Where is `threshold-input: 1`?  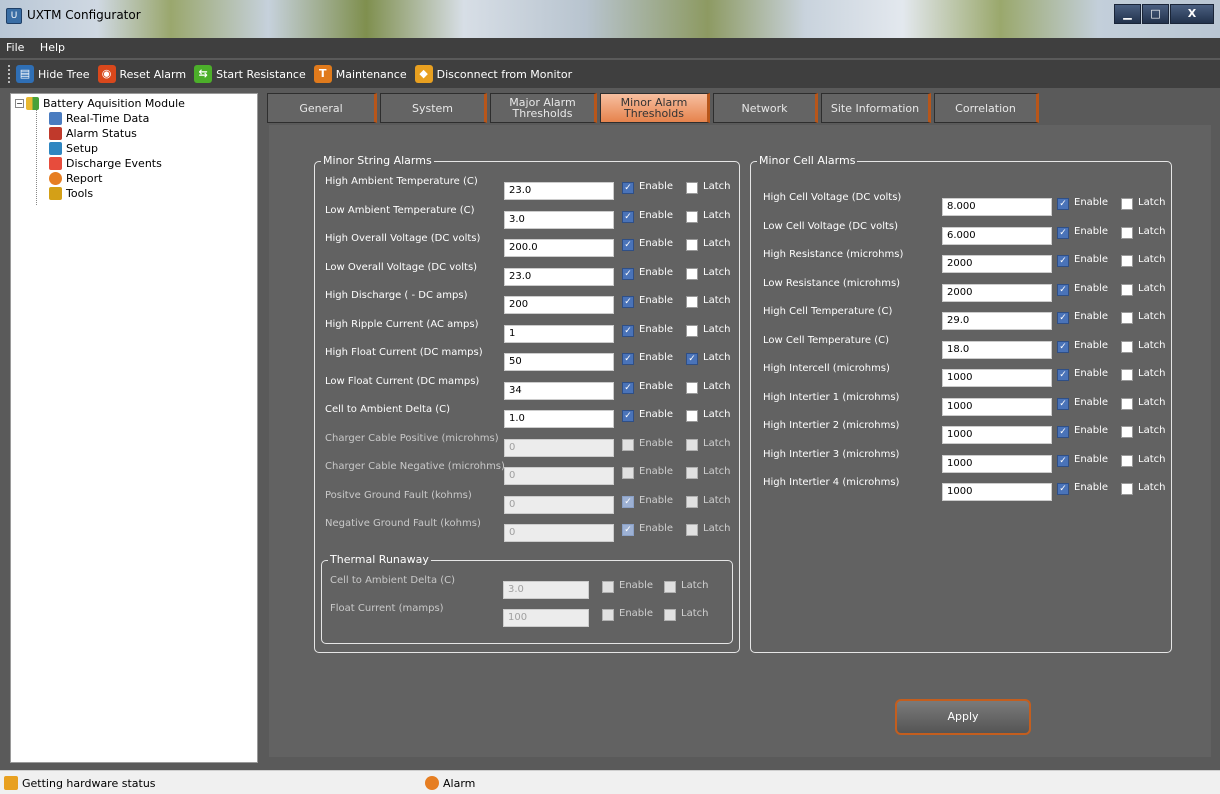
threshold-input: 1 is located at coordinates (559, 333).